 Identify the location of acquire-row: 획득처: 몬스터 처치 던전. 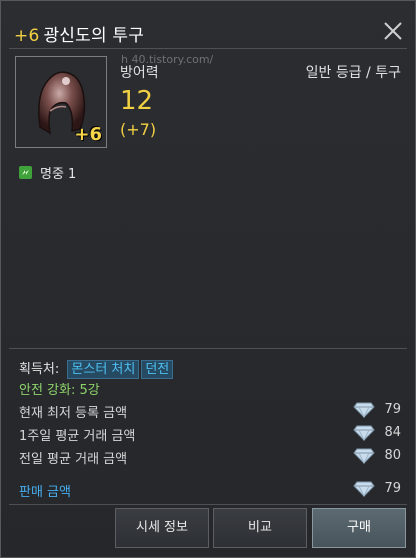
(96, 368).